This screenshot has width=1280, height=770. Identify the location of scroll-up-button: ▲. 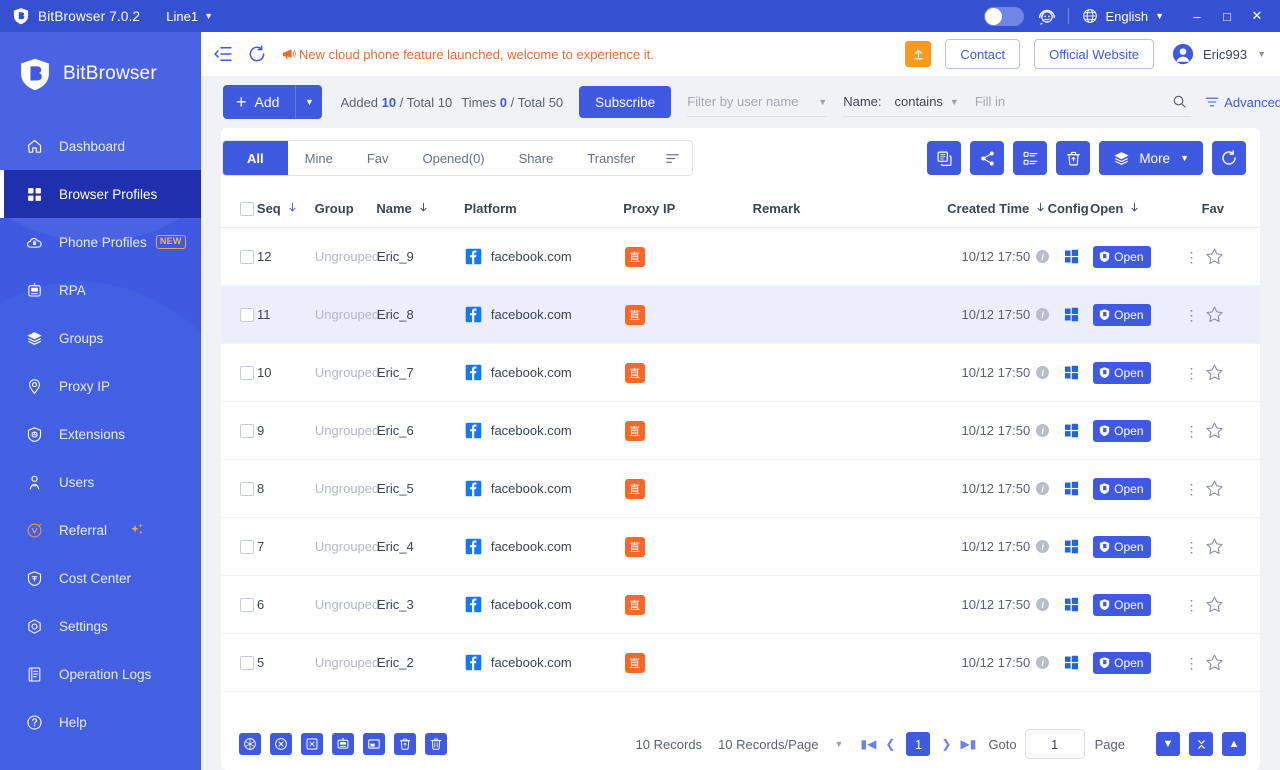
(1234, 744).